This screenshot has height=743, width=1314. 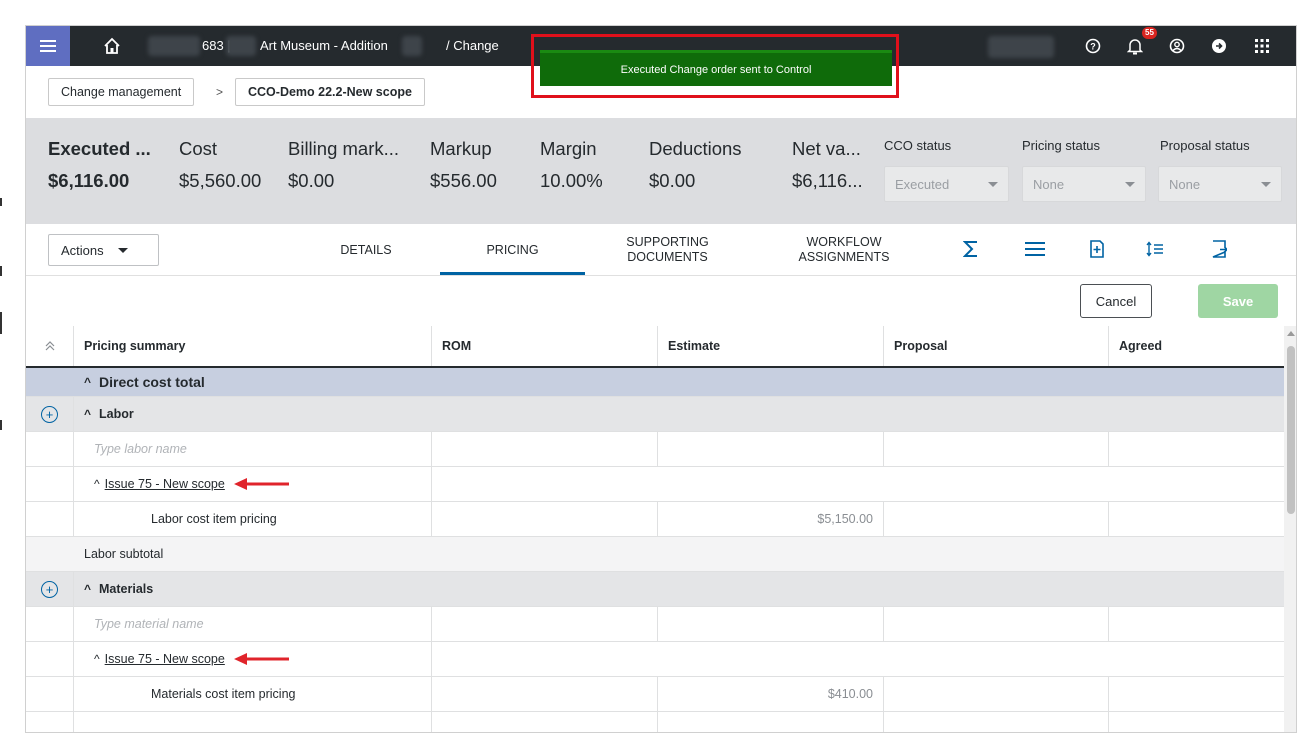 What do you see at coordinates (126, 589) in the screenshot?
I see `group-label: Materials` at bounding box center [126, 589].